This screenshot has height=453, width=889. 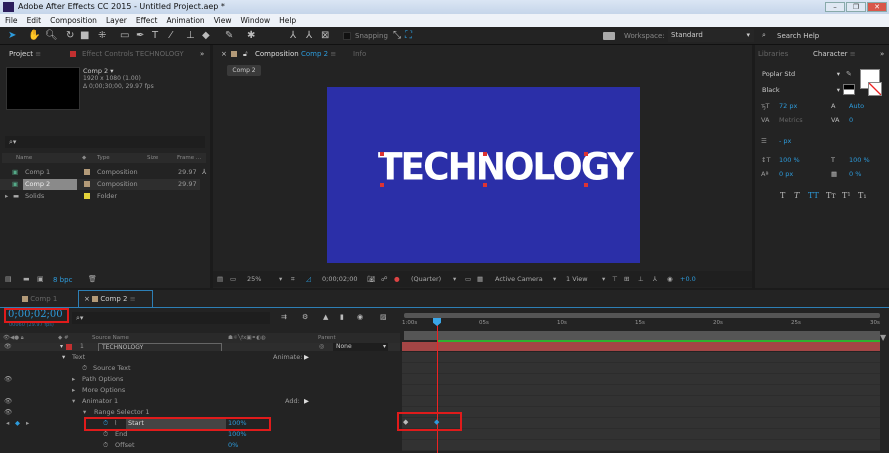 I want to click on region-of-interest-icon: ⌗, so click(x=293, y=279).